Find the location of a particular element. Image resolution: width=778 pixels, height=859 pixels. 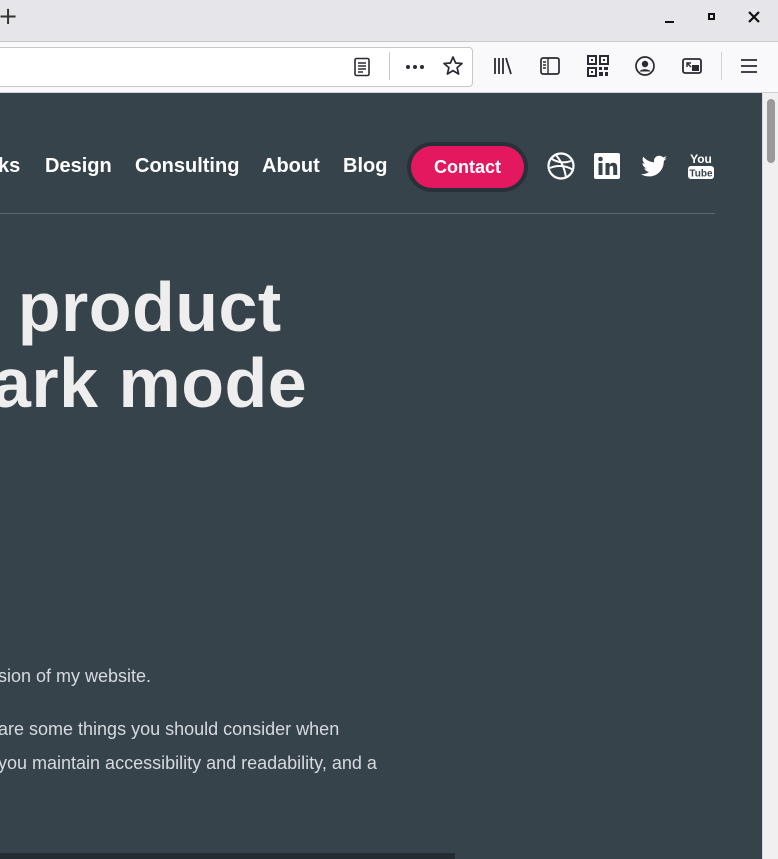

youtube-text-tube: Tube is located at coordinates (701, 174).